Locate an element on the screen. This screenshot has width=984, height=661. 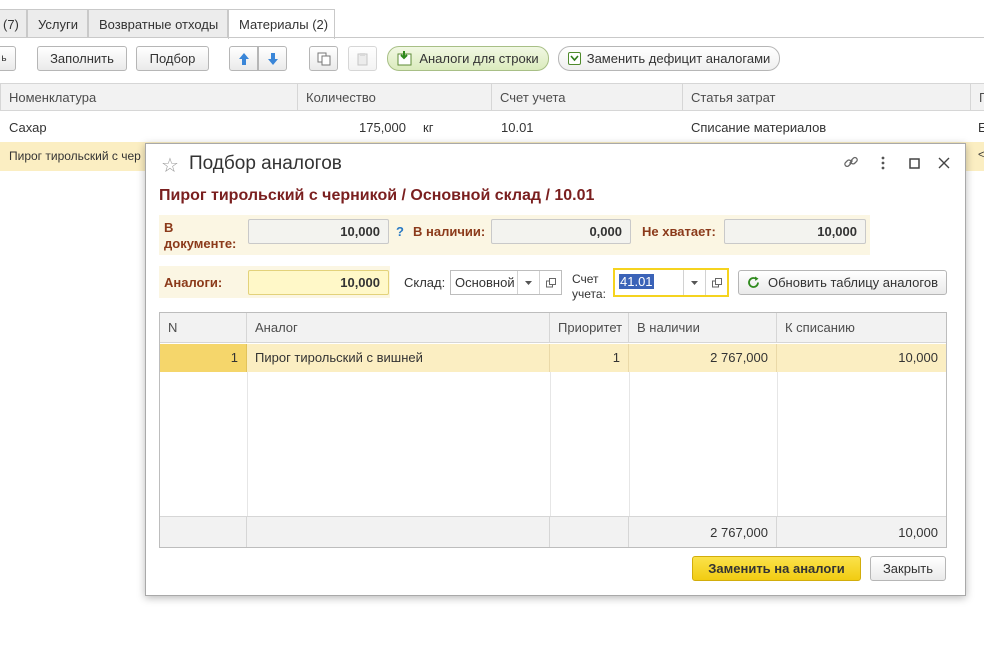
row-extra: < is located at coordinates (981, 155).